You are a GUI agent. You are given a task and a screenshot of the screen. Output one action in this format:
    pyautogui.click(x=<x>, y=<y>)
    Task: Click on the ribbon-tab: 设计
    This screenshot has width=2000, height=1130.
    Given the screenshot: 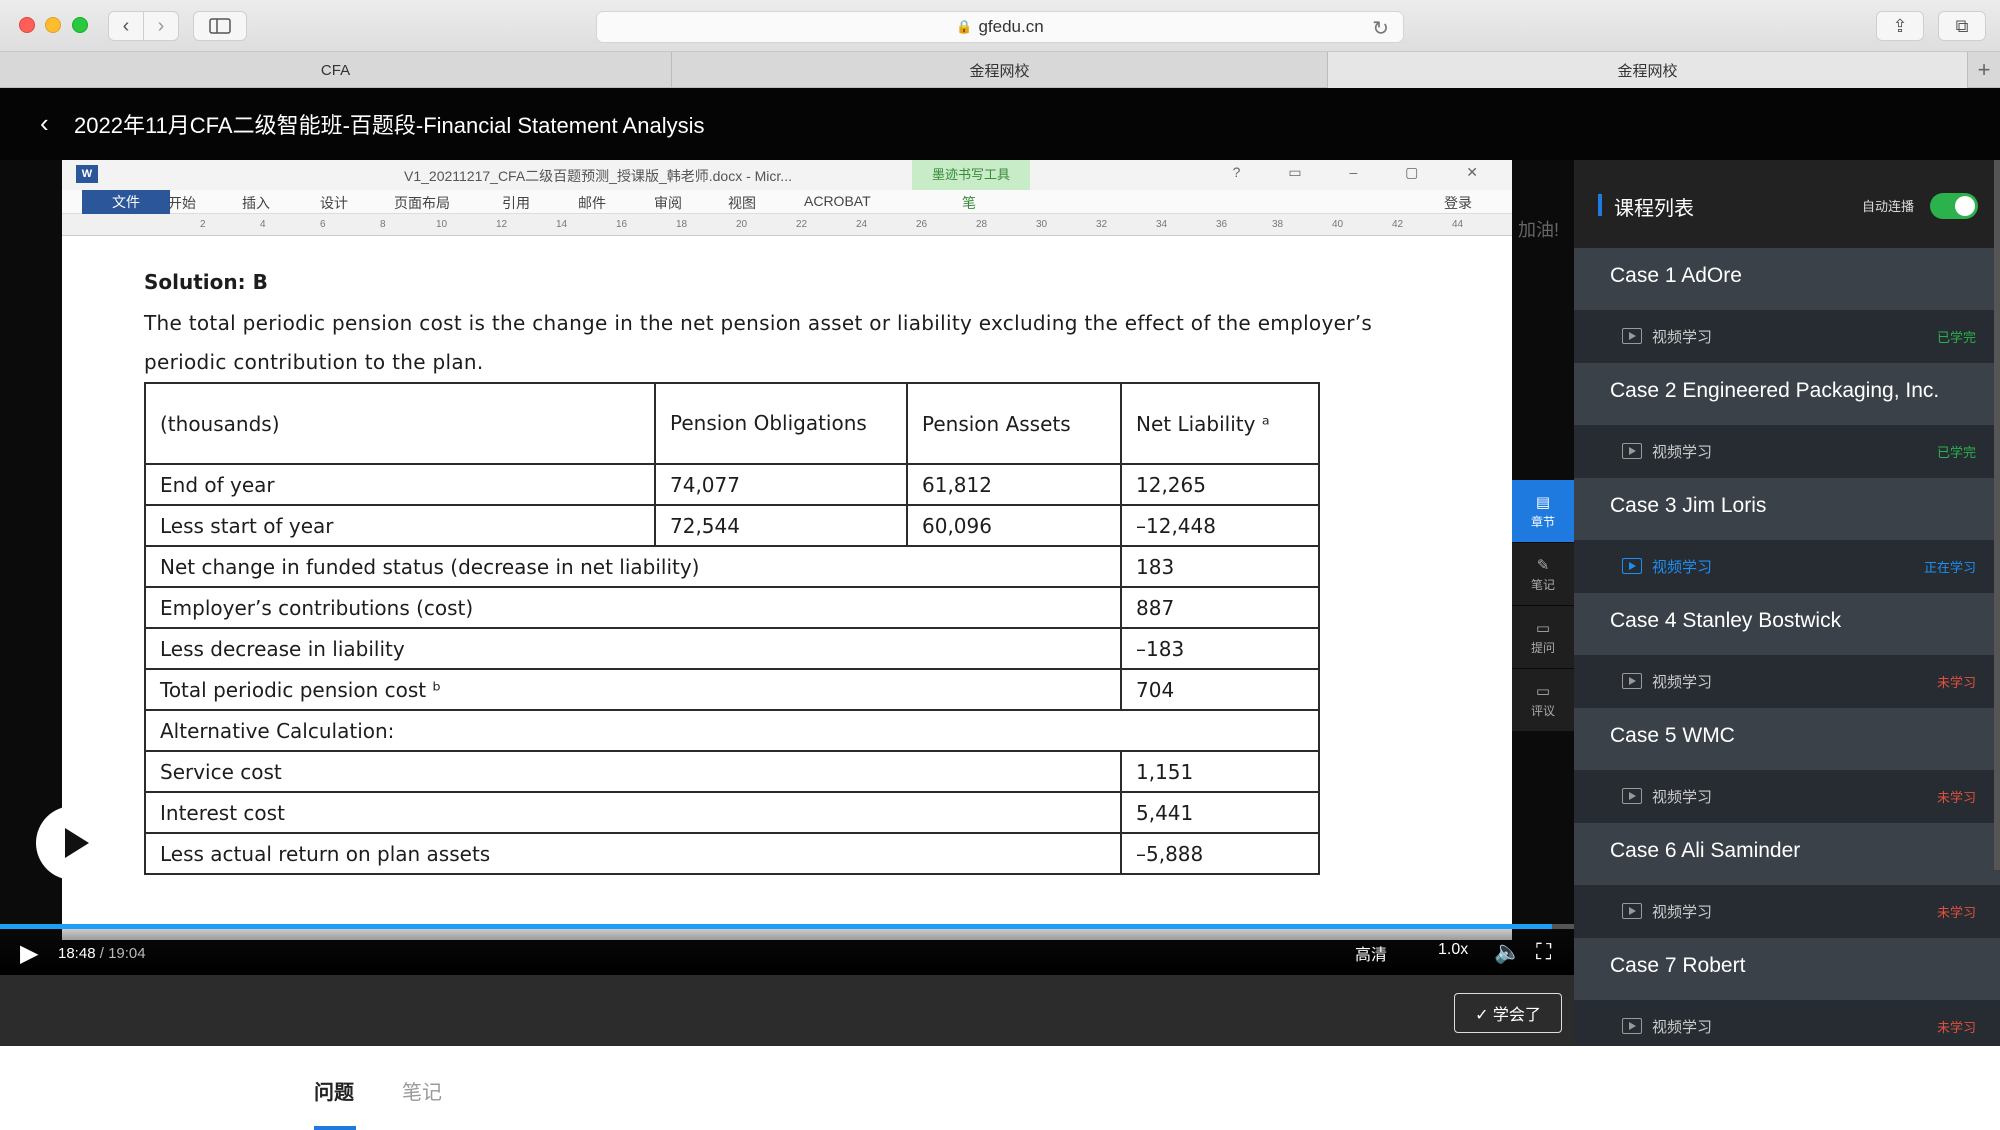 What is the action you would take?
    pyautogui.click(x=334, y=203)
    